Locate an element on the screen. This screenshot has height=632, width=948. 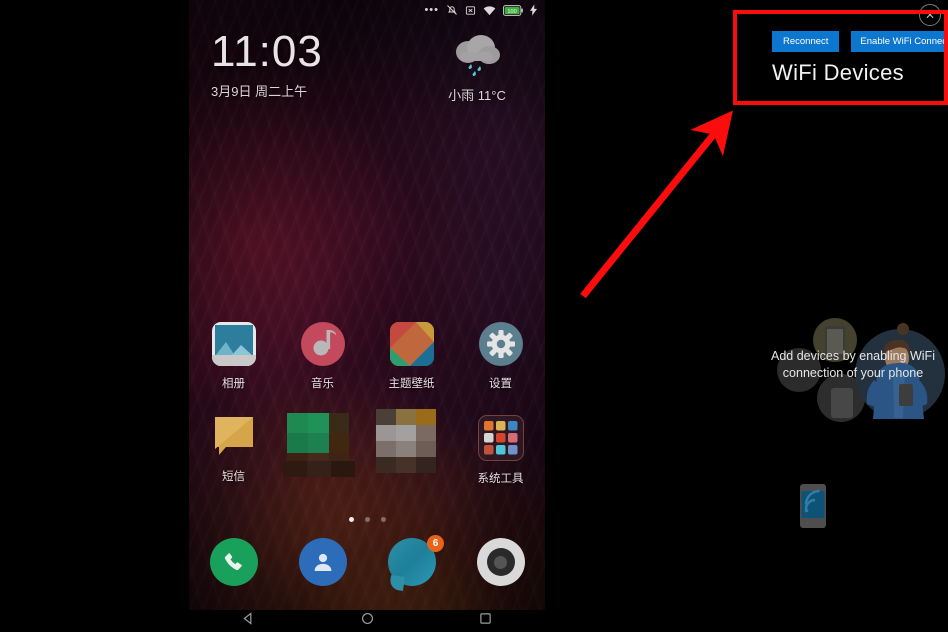
app-themes: 主题壁纸 is located at coordinates (411, 356).